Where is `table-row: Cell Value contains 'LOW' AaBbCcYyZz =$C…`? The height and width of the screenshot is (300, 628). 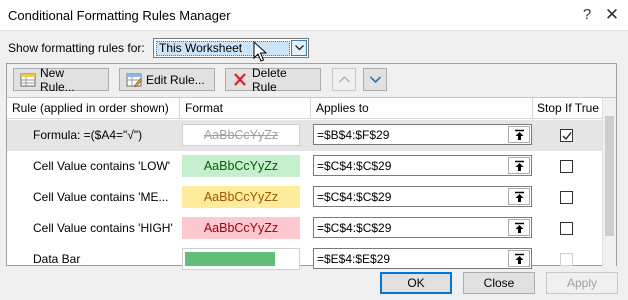 table-row: Cell Value contains 'LOW' AaBbCcYyZz =$C… is located at coordinates (304, 166).